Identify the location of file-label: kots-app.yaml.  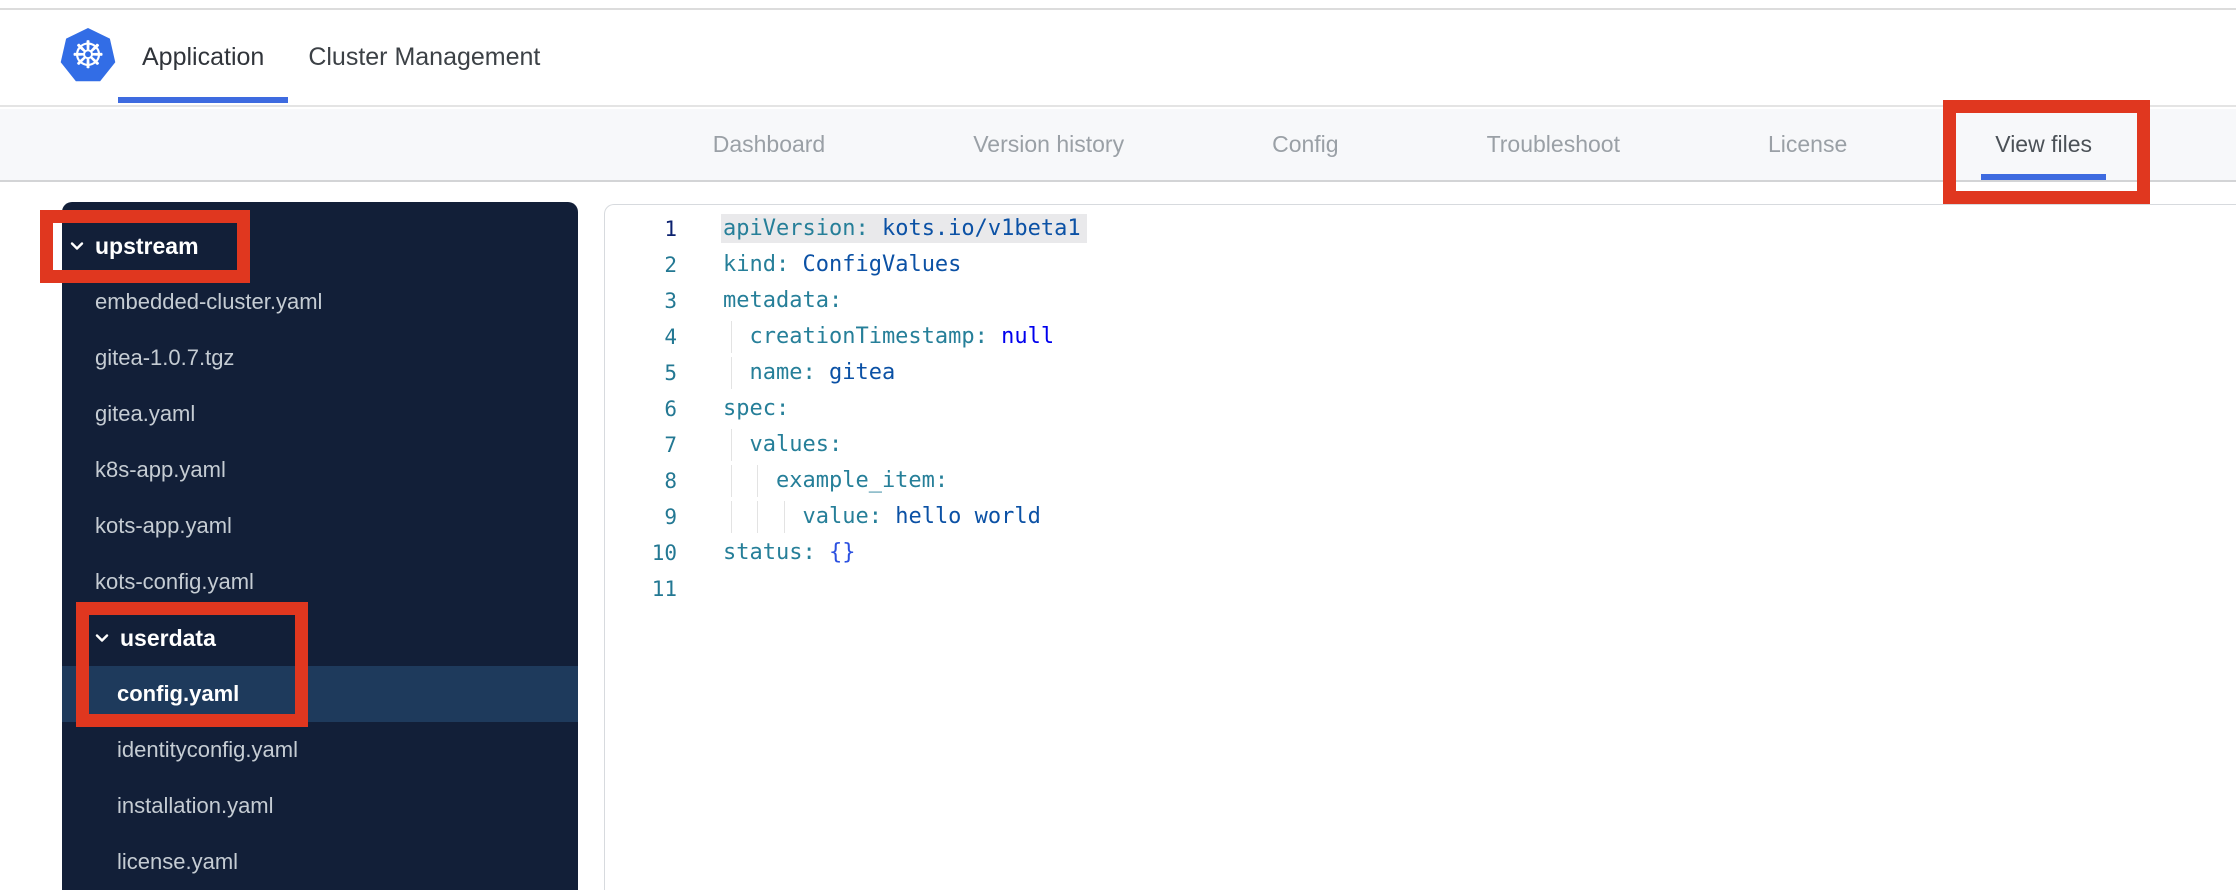
(163, 525).